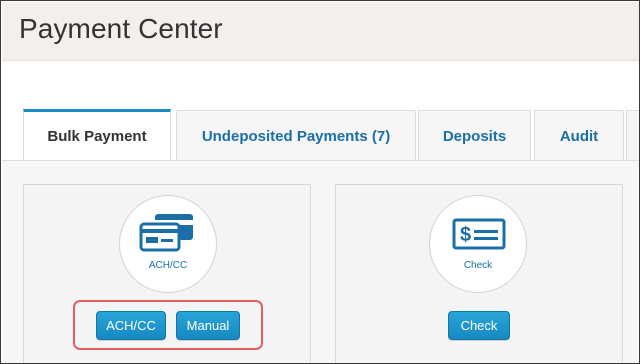 The image size is (640, 364). What do you see at coordinates (121, 28) in the screenshot?
I see `page-title: Payment Center` at bounding box center [121, 28].